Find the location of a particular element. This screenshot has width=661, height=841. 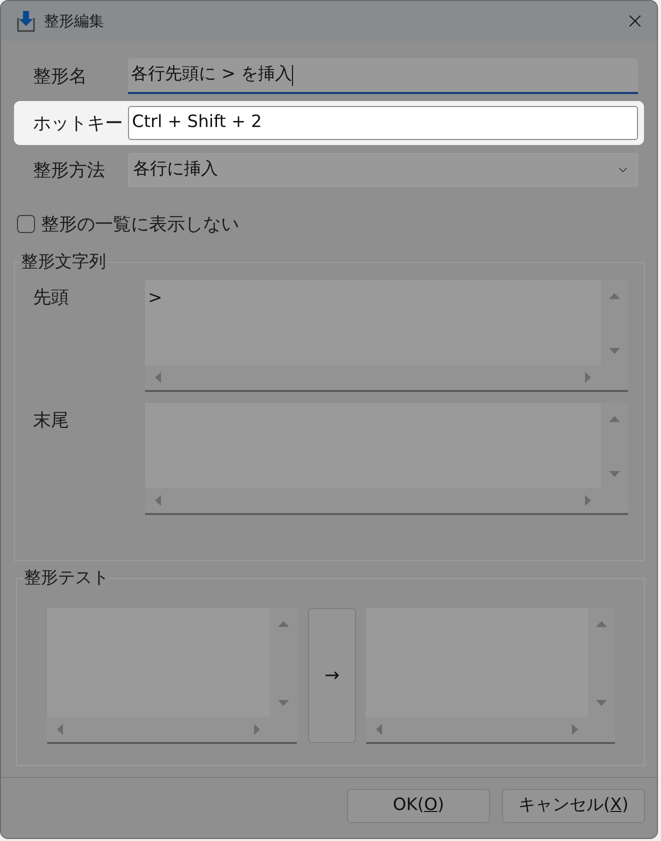

dropdown: 各行に挿入 is located at coordinates (383, 170).